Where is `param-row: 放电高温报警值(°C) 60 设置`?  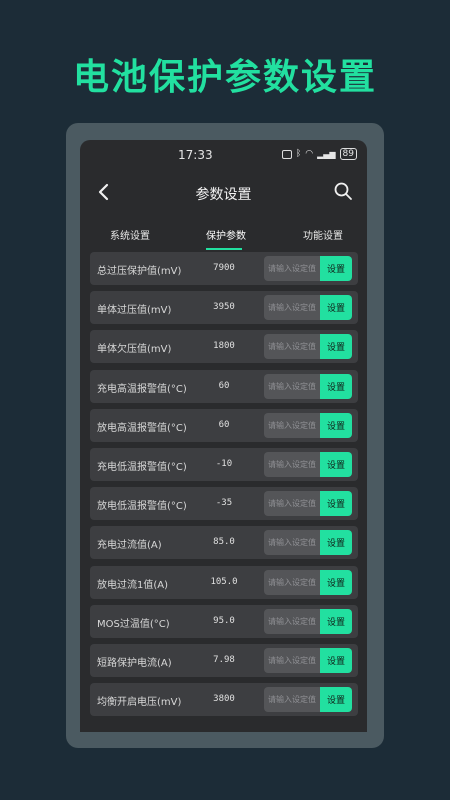 param-row: 放电高温报警值(°C) 60 设置 is located at coordinates (224, 425).